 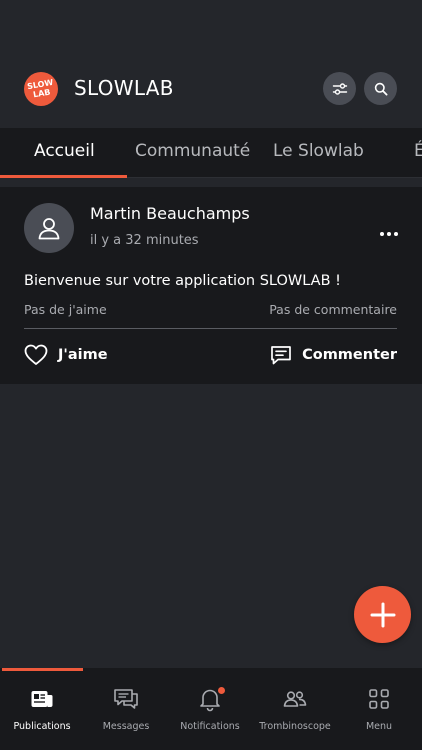 I want to click on nav-label-publications: Publications, so click(x=42, y=726).